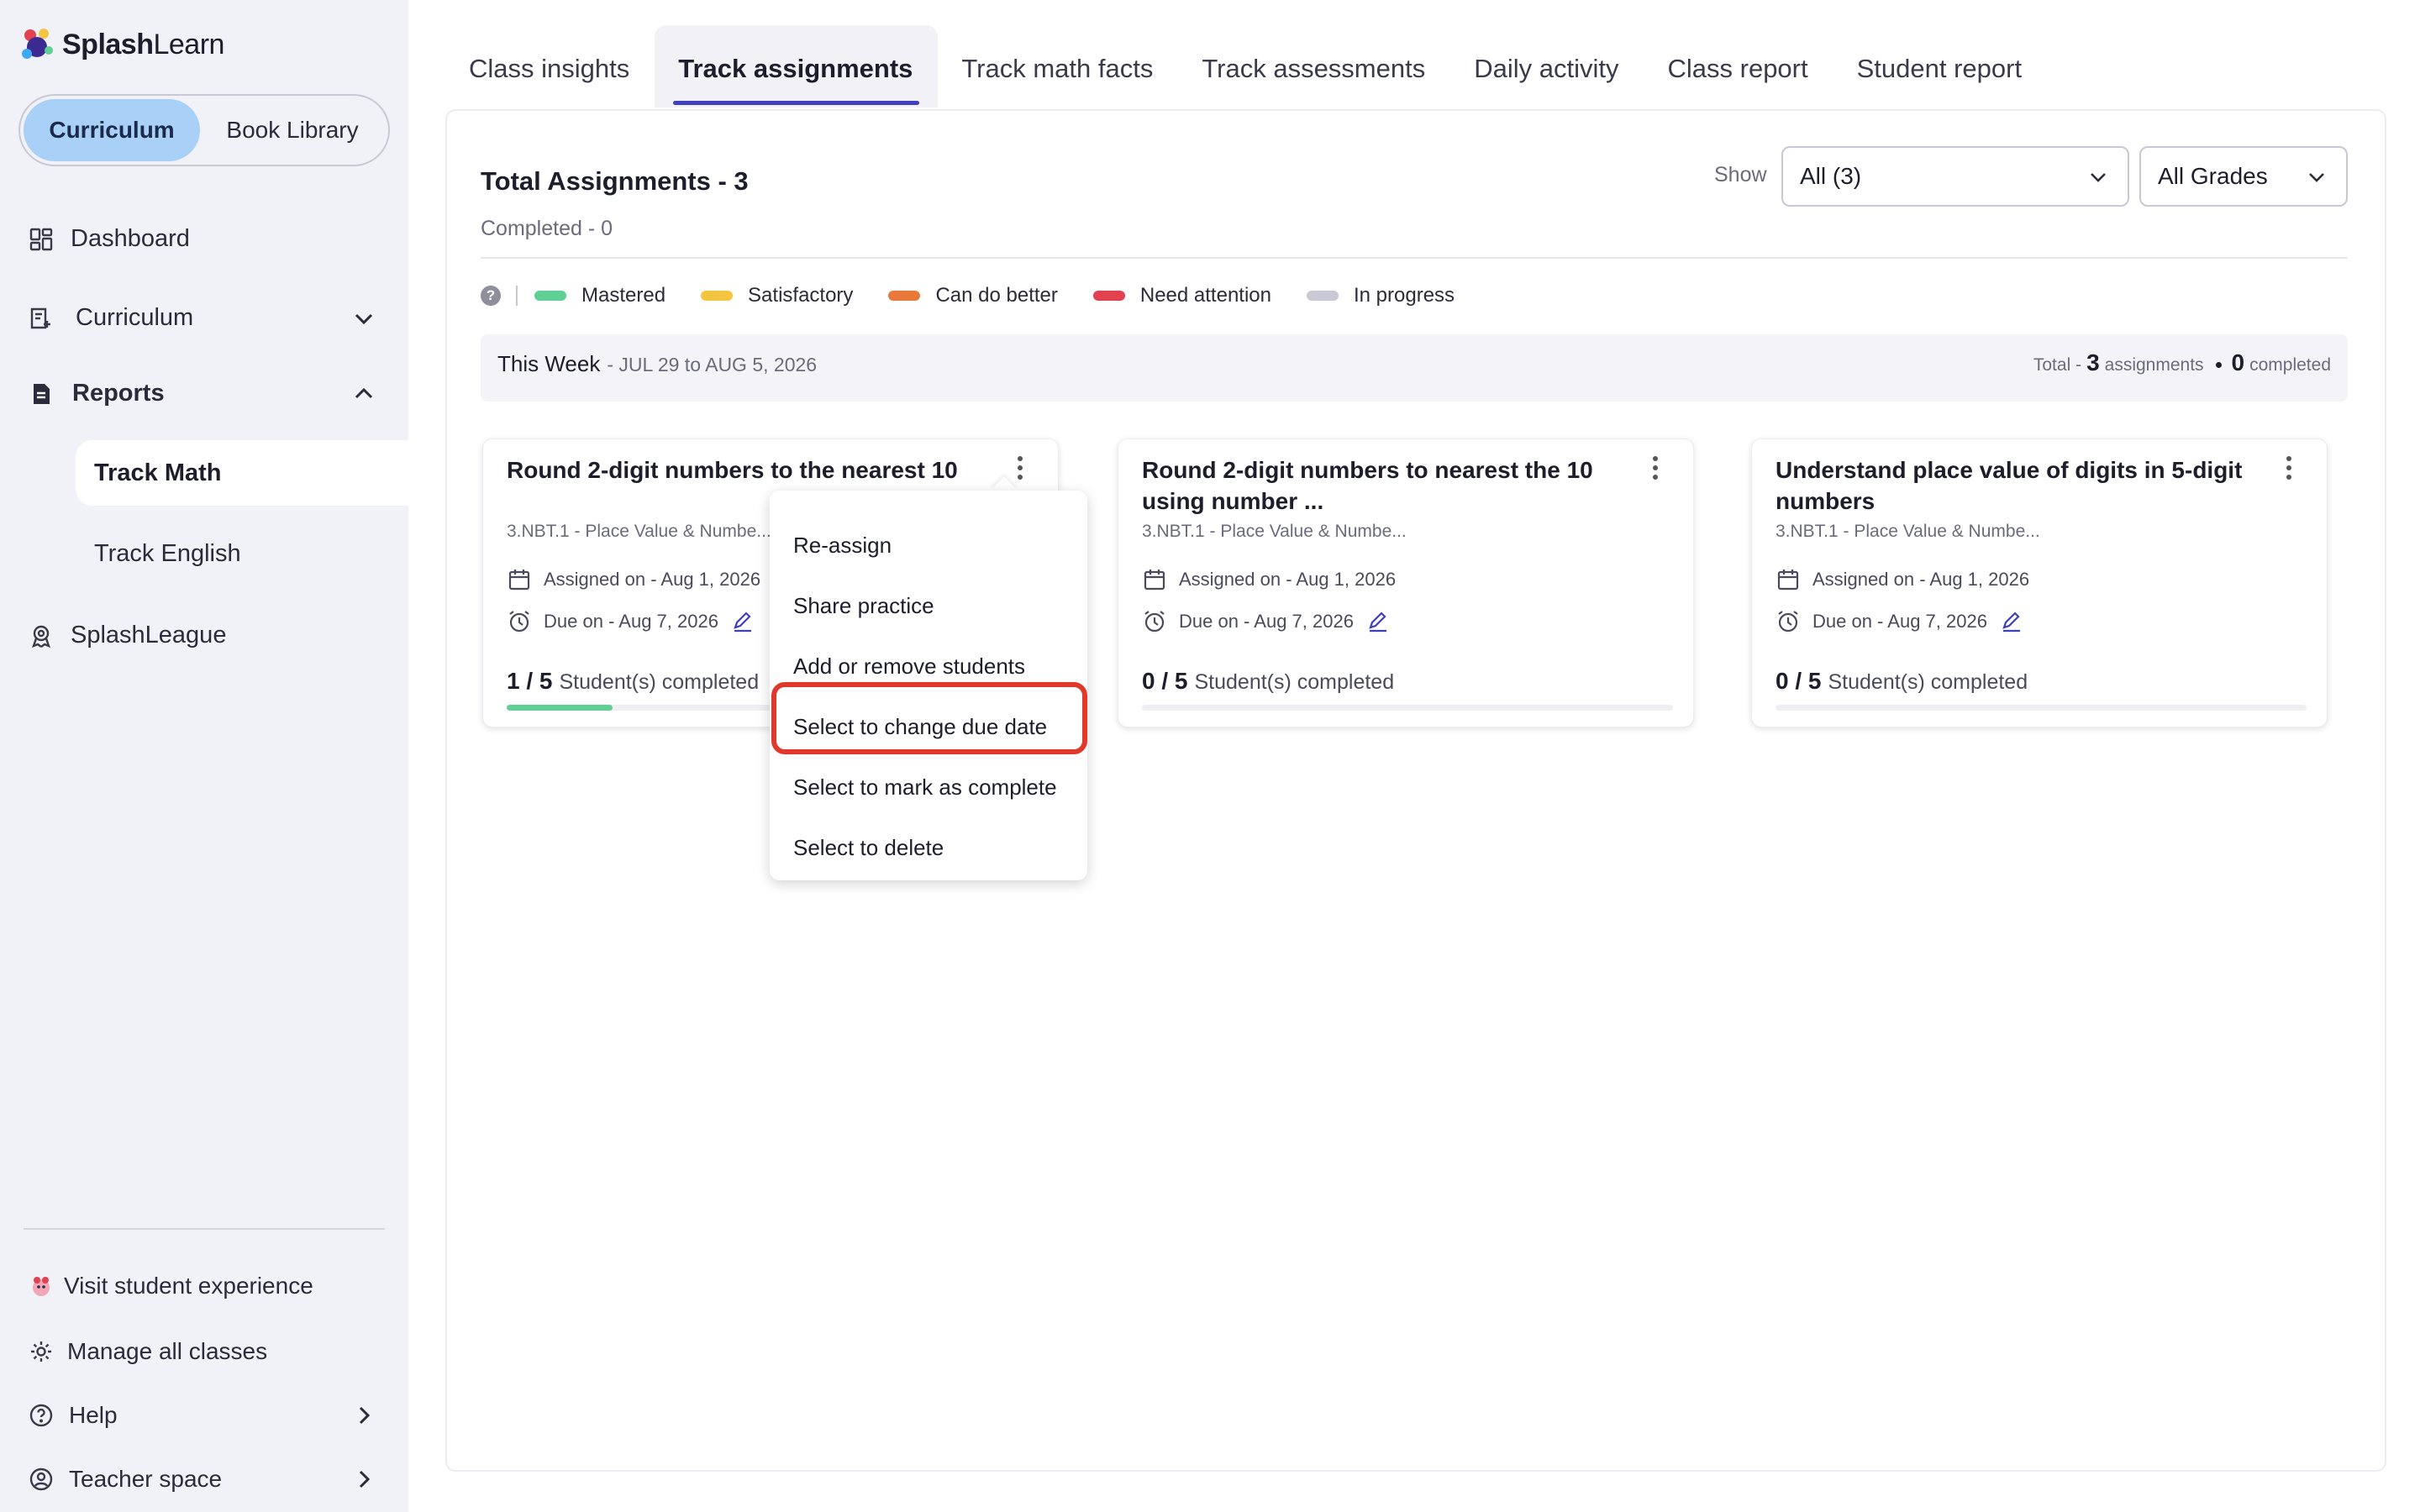 The height and width of the screenshot is (1512, 2420). Describe the element at coordinates (560, 708) in the screenshot. I see `progress-fill` at that location.